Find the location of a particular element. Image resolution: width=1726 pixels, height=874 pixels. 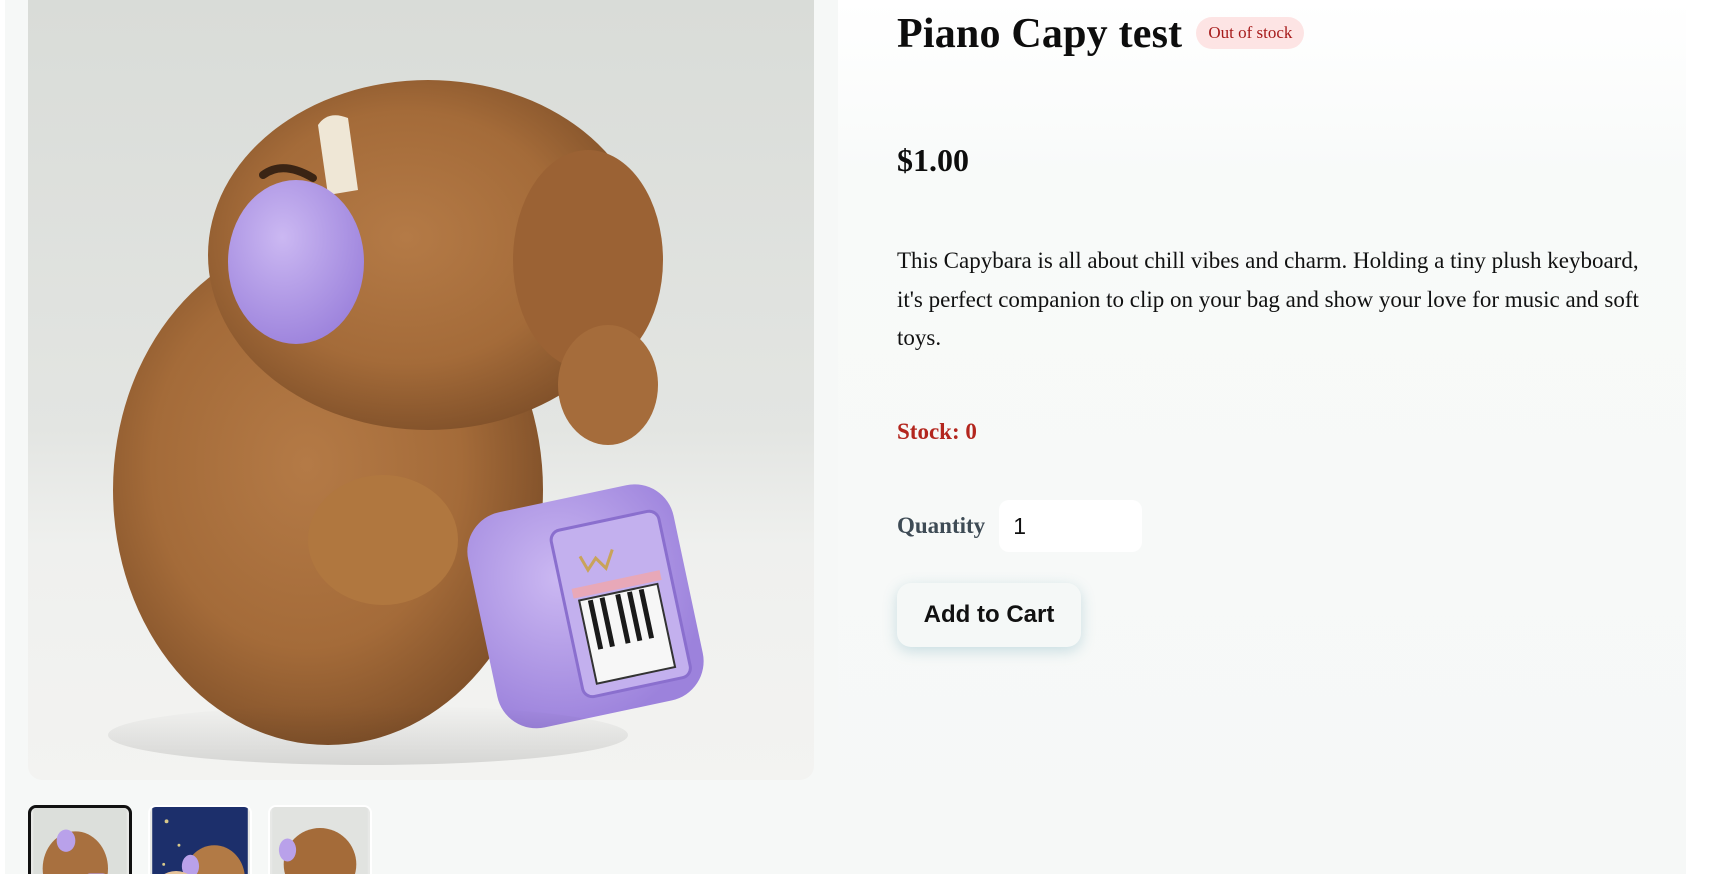

thumbnail-strip is located at coordinates (200, 839).